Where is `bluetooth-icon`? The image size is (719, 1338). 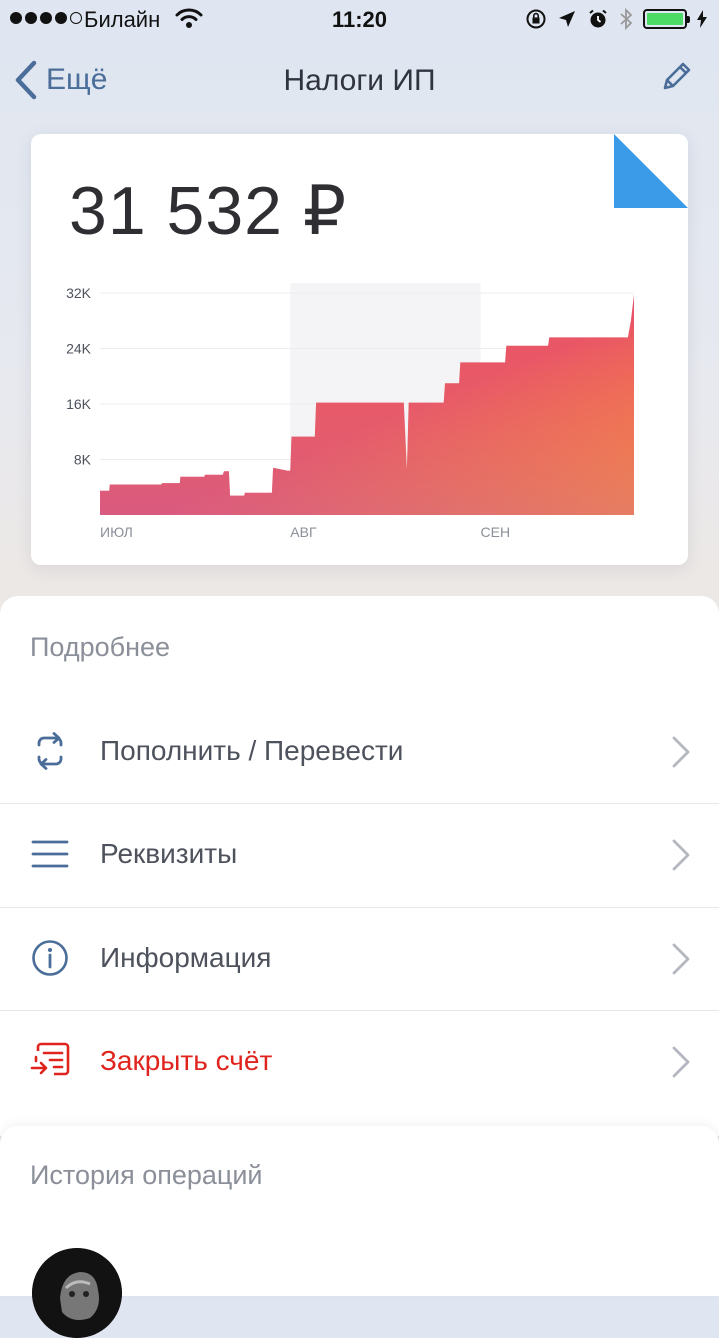 bluetooth-icon is located at coordinates (626, 19).